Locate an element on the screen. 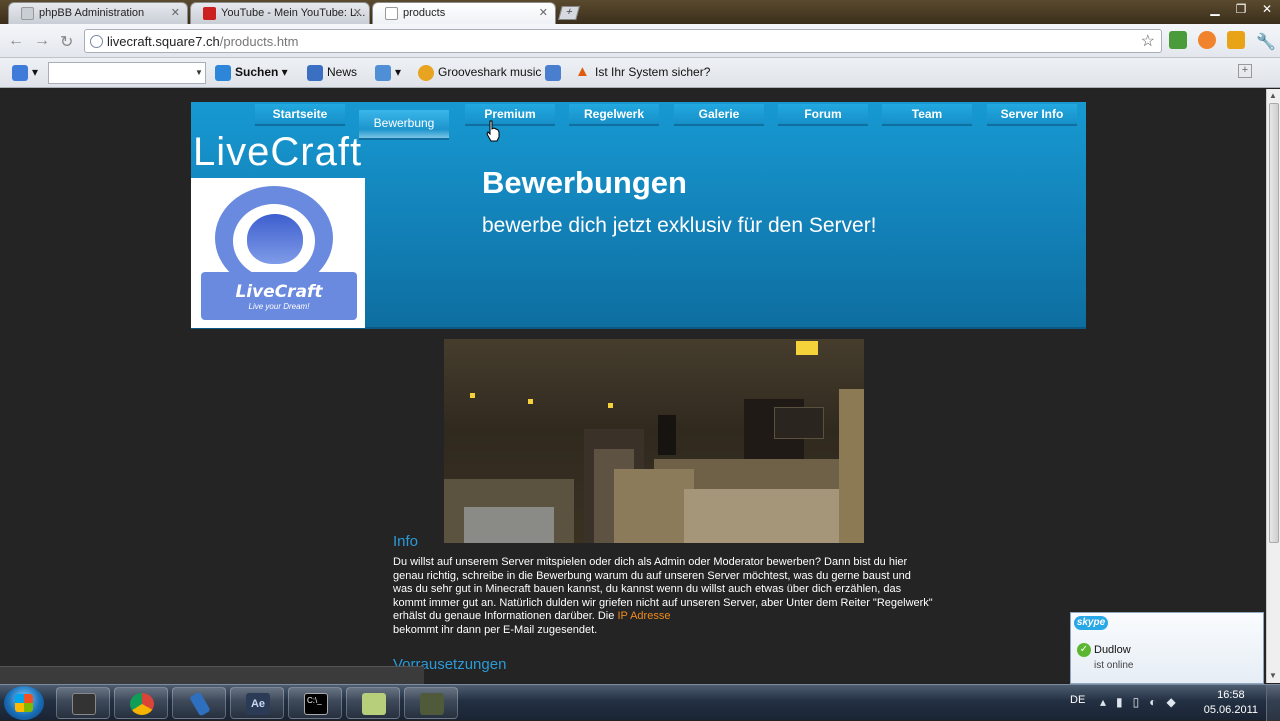 The height and width of the screenshot is (721, 1280). hand-cursor-icon is located at coordinates (493, 131).